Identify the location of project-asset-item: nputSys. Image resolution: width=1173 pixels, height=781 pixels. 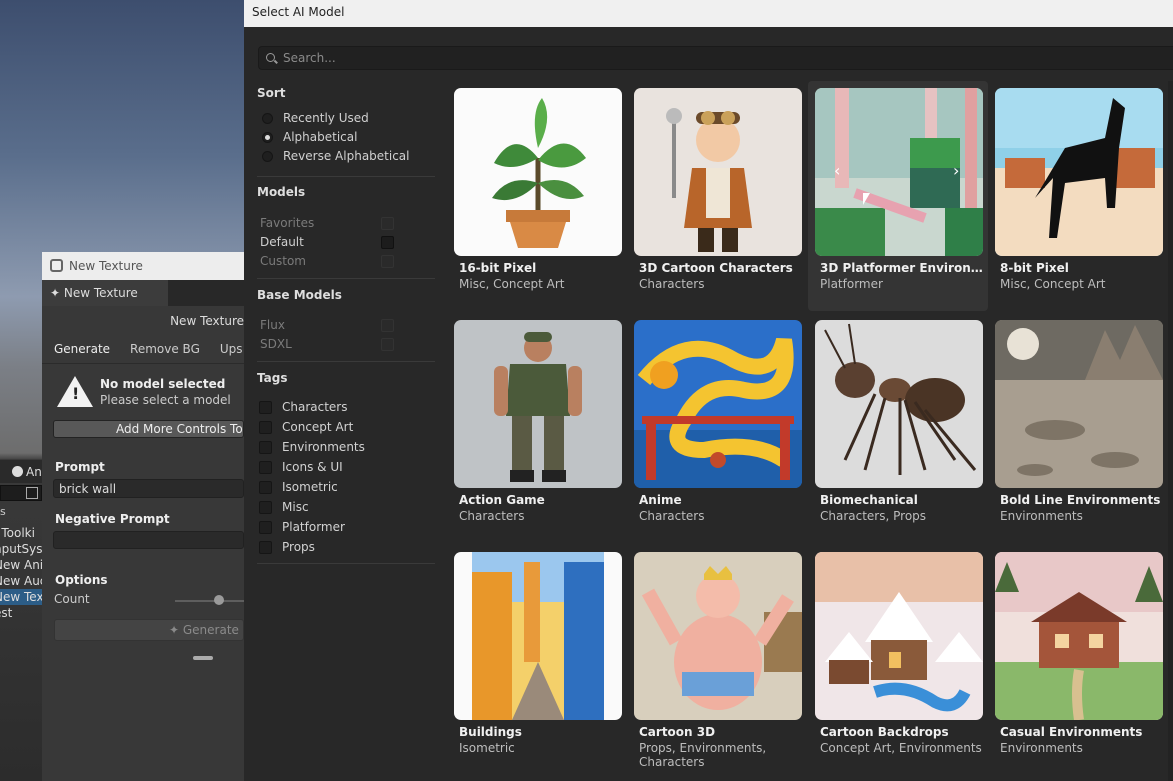
(21, 549).